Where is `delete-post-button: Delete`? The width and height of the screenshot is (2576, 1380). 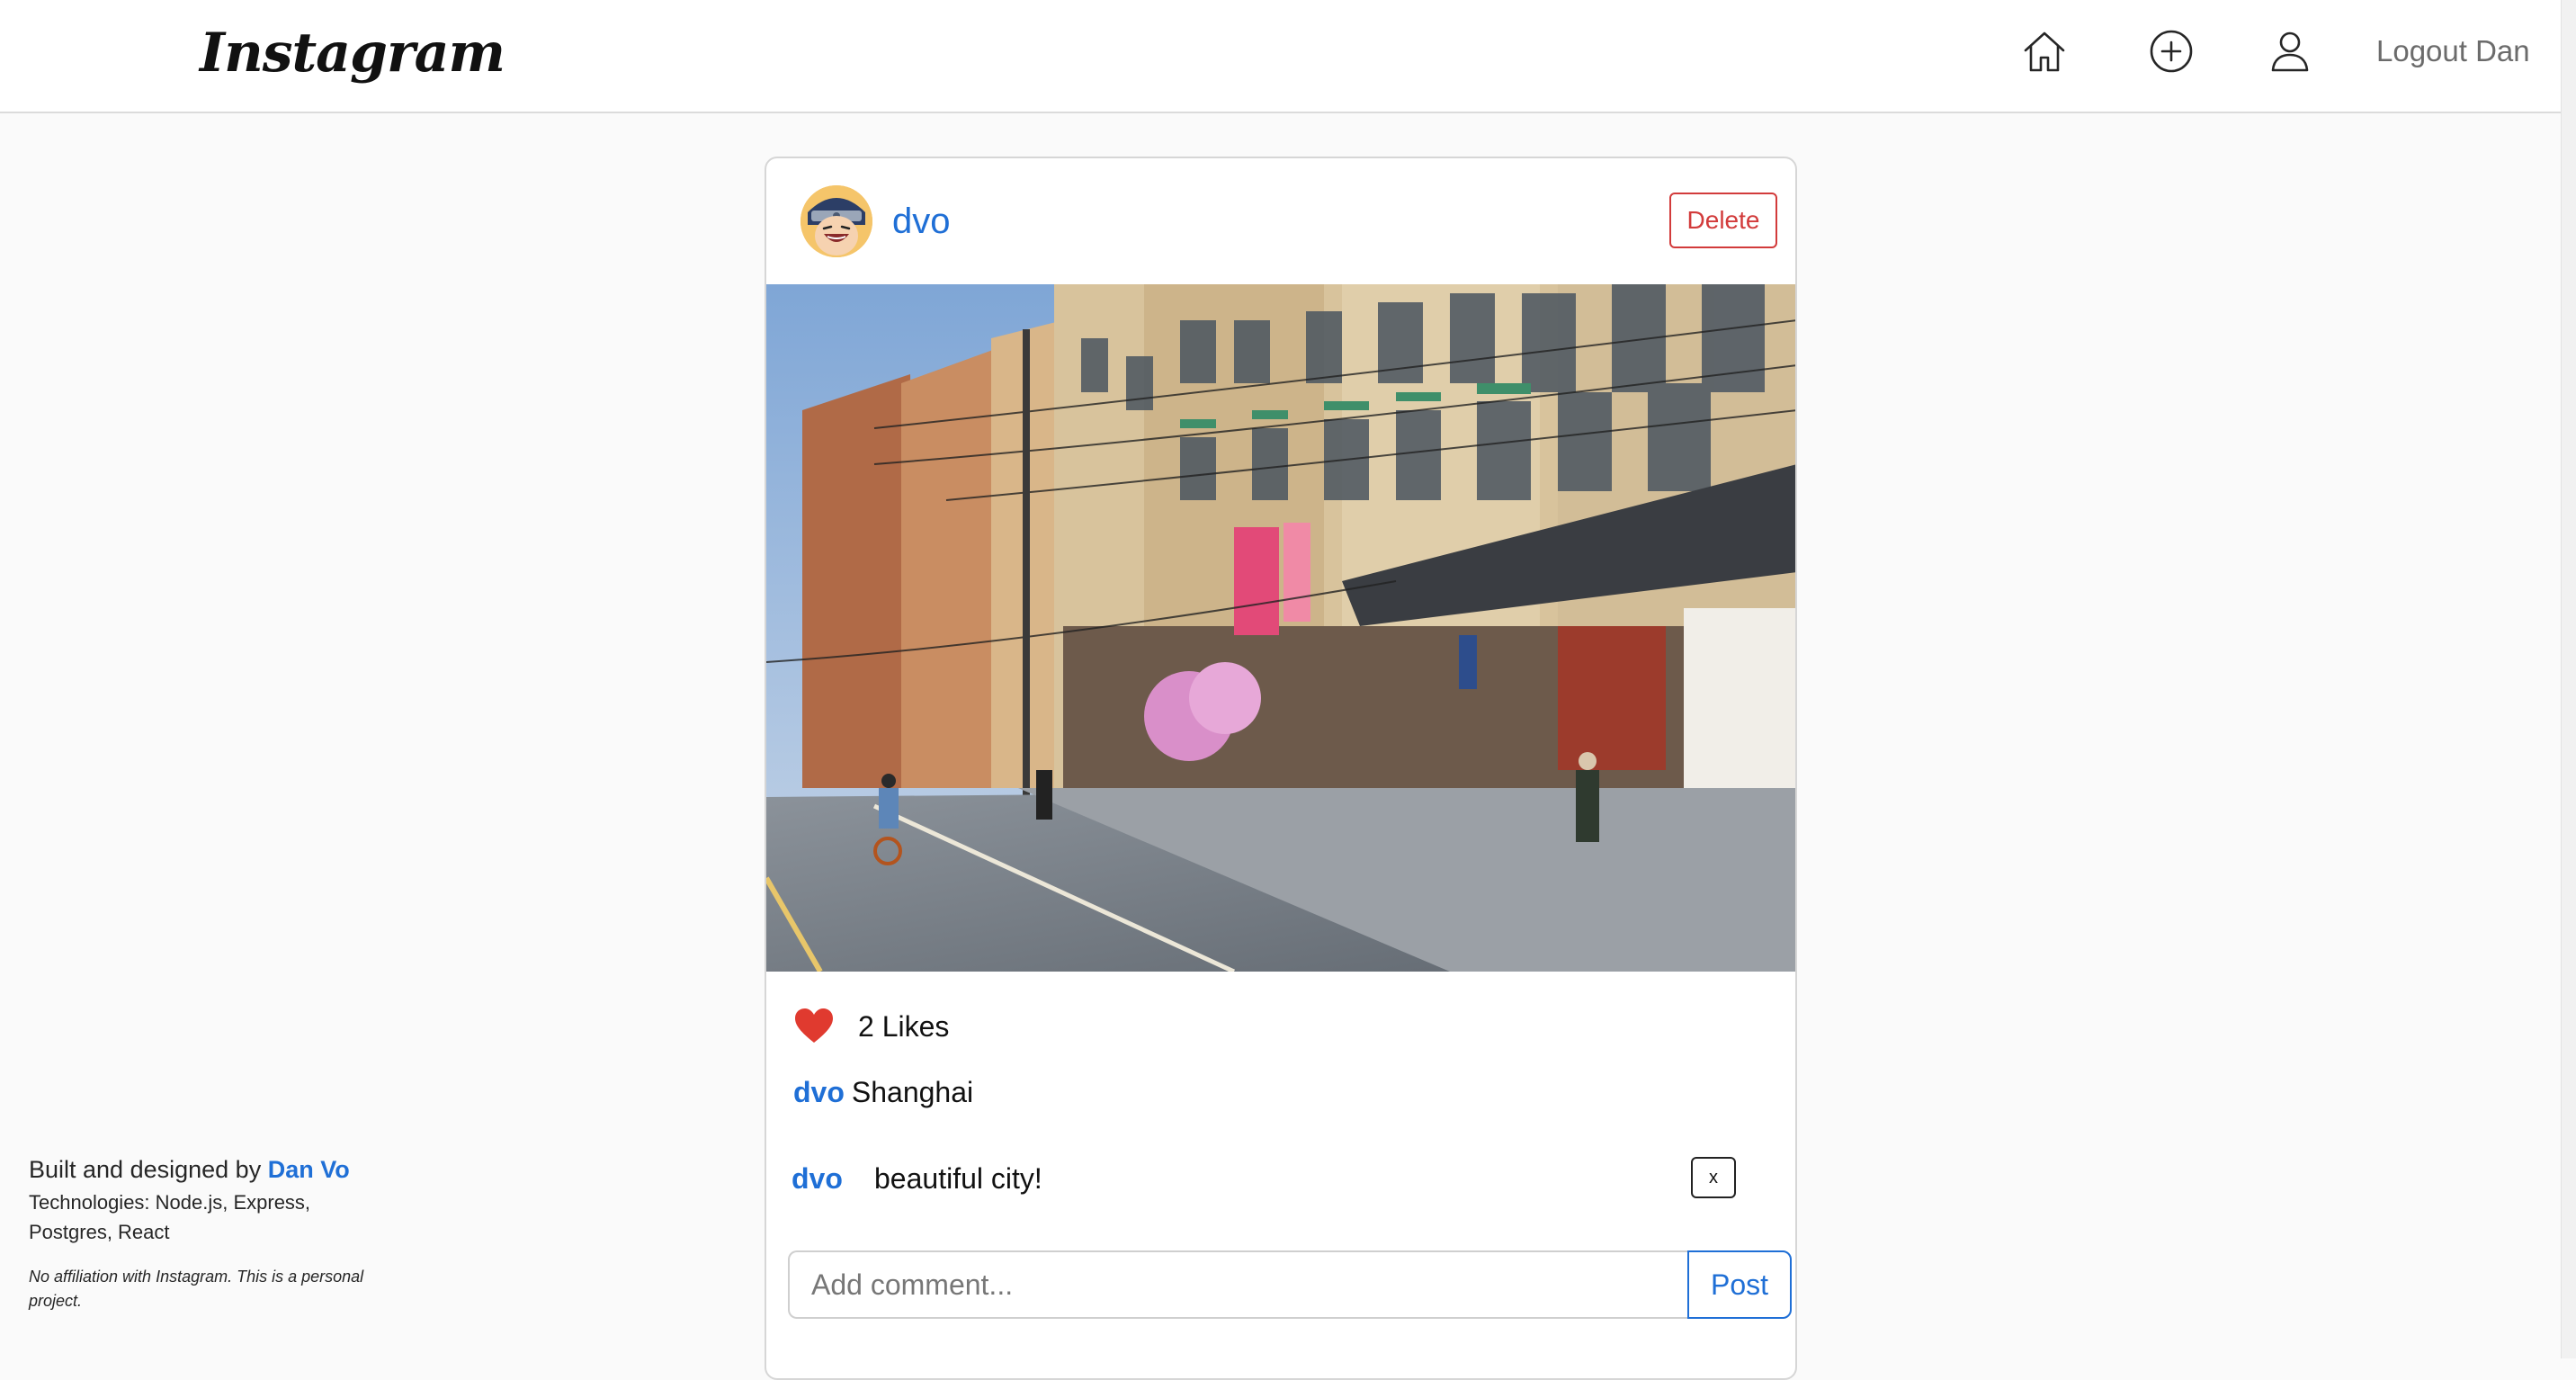
delete-post-button: Delete is located at coordinates (1723, 220).